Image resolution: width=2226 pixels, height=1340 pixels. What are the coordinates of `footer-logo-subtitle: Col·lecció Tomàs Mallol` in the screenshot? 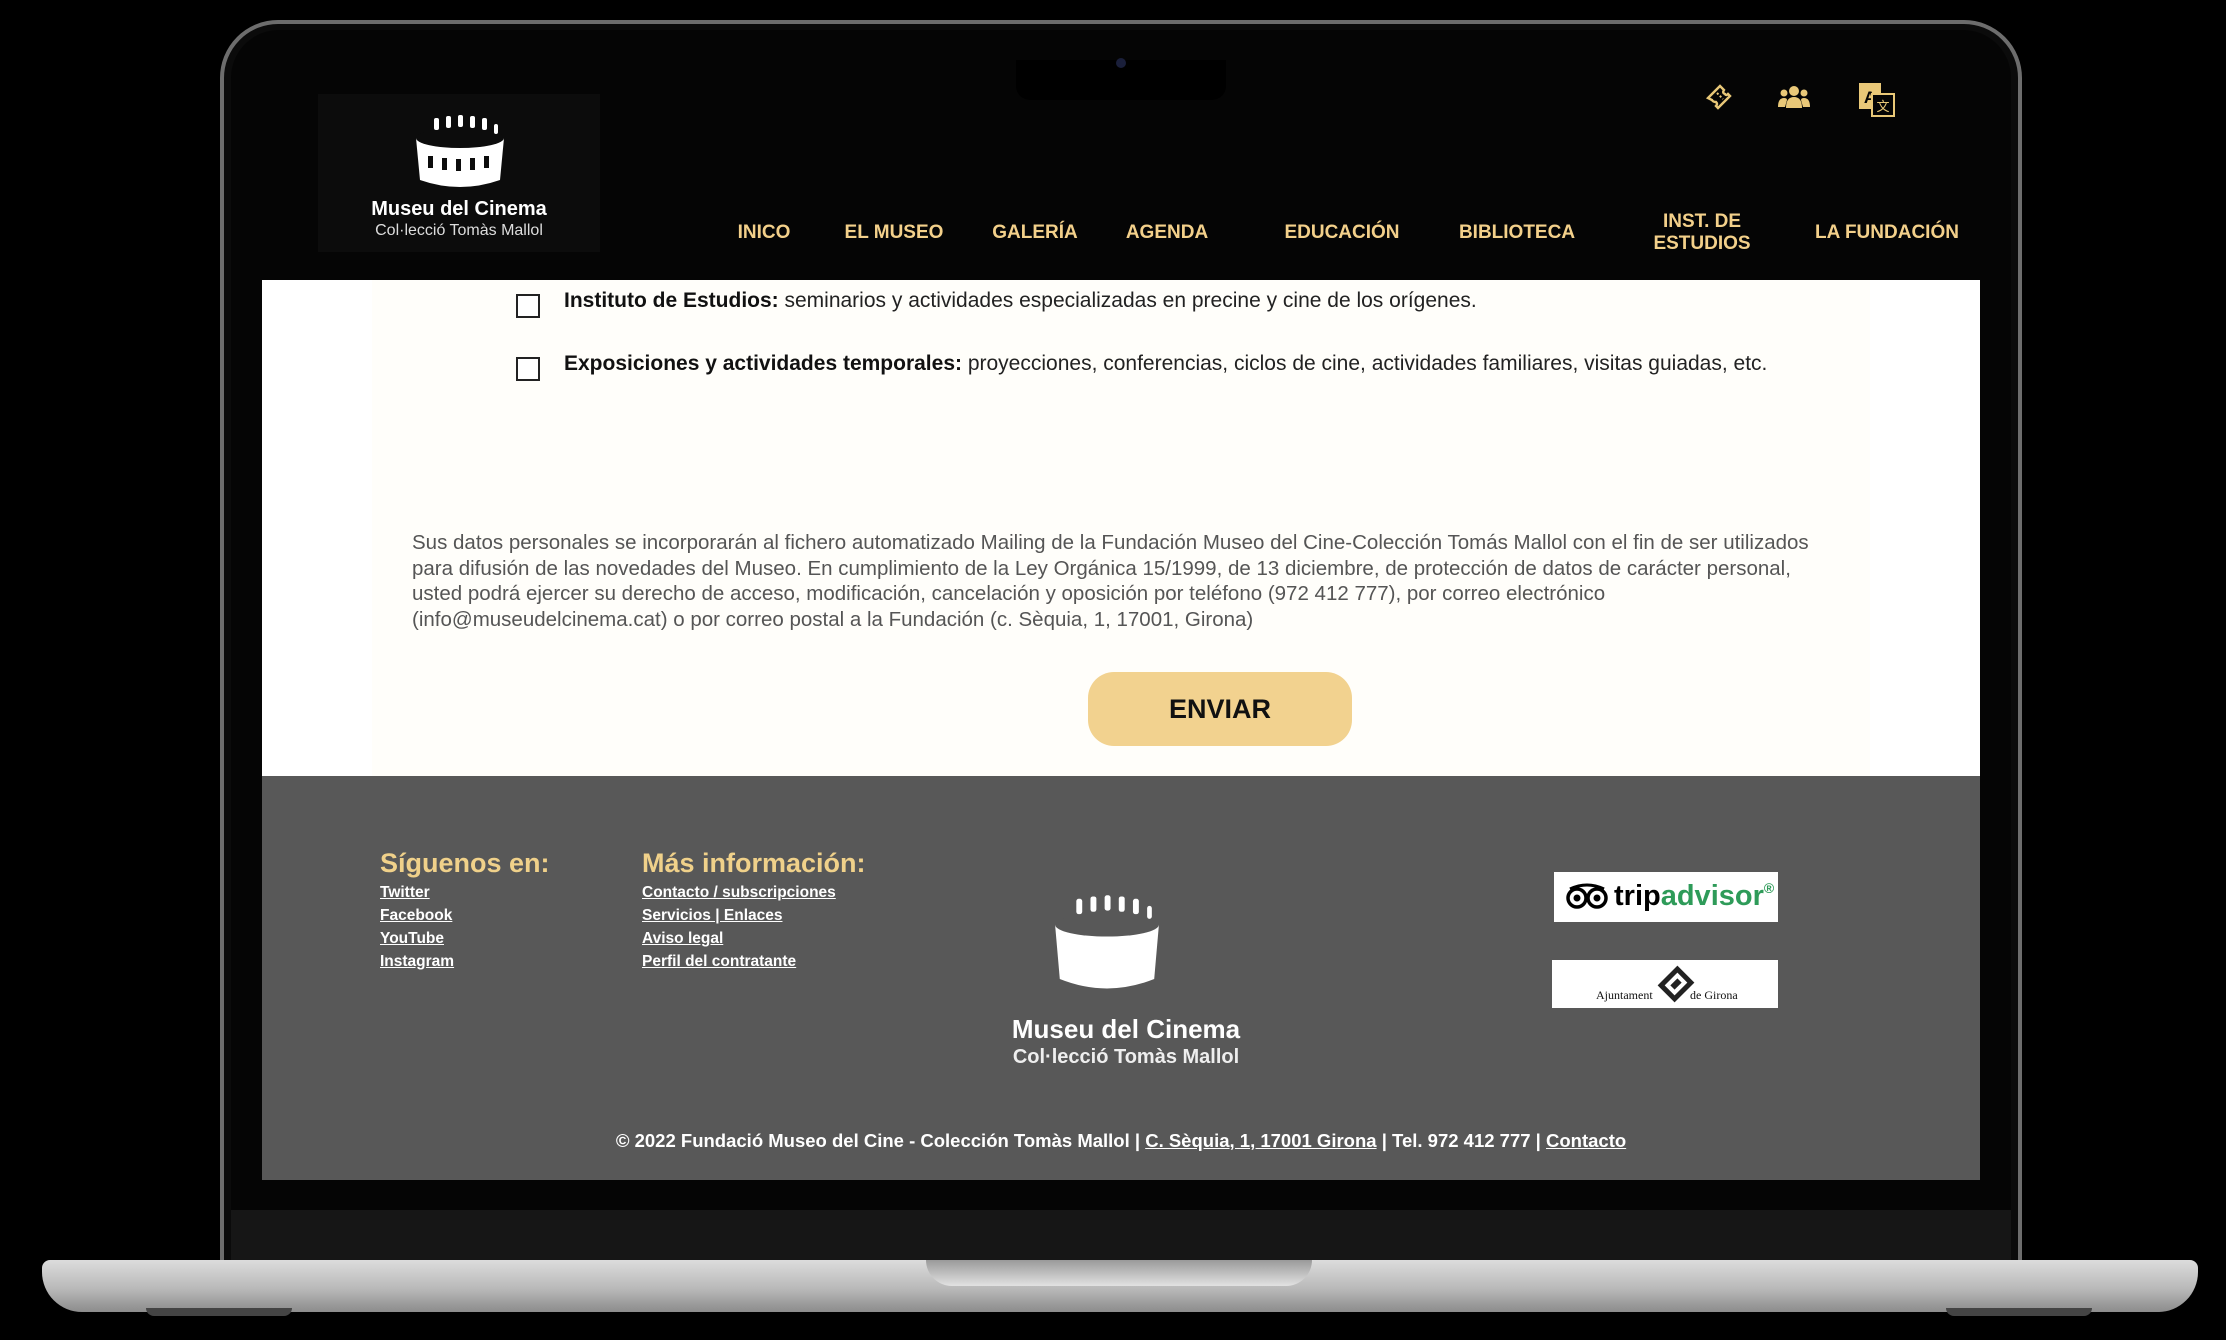 It's located at (1126, 1057).